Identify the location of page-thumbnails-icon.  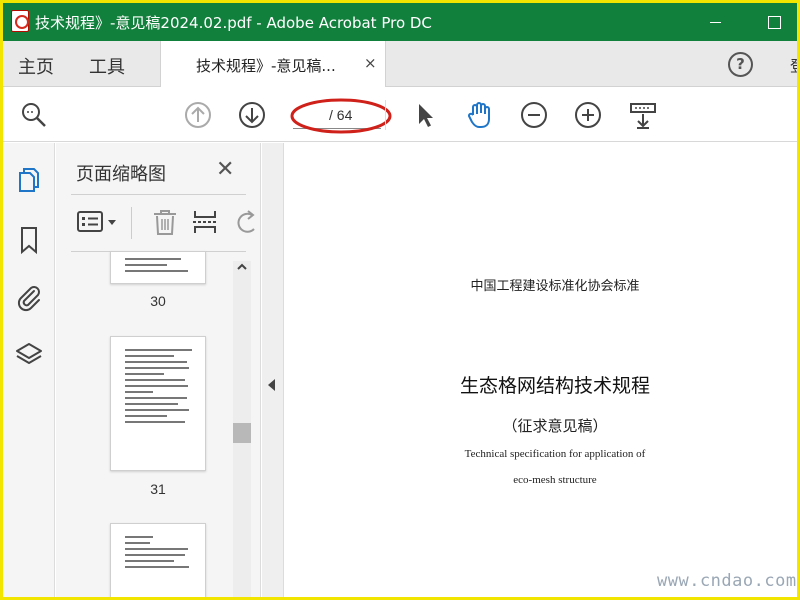
(29, 182).